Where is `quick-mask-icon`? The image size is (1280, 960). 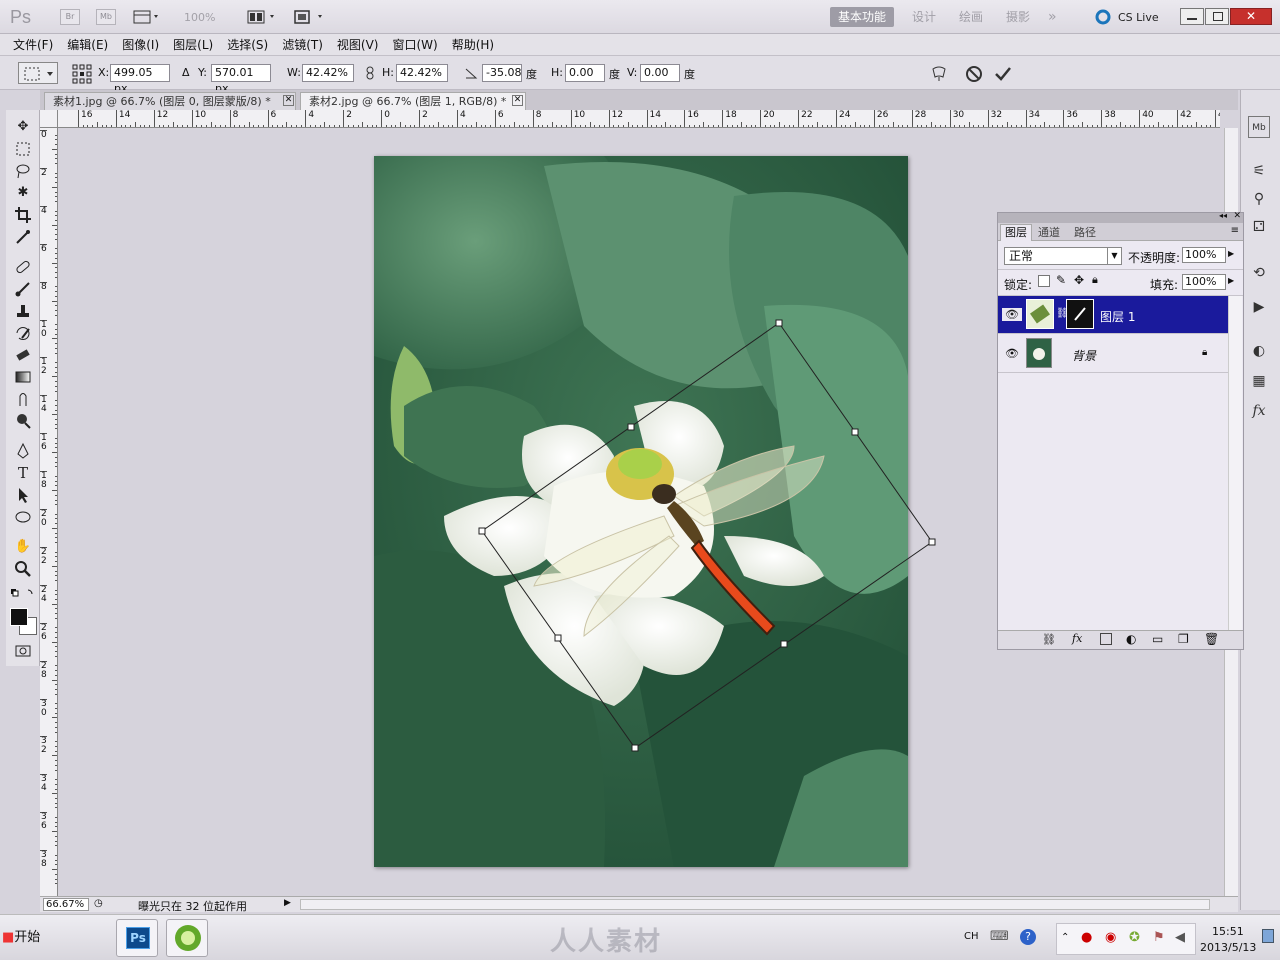 quick-mask-icon is located at coordinates (23, 651).